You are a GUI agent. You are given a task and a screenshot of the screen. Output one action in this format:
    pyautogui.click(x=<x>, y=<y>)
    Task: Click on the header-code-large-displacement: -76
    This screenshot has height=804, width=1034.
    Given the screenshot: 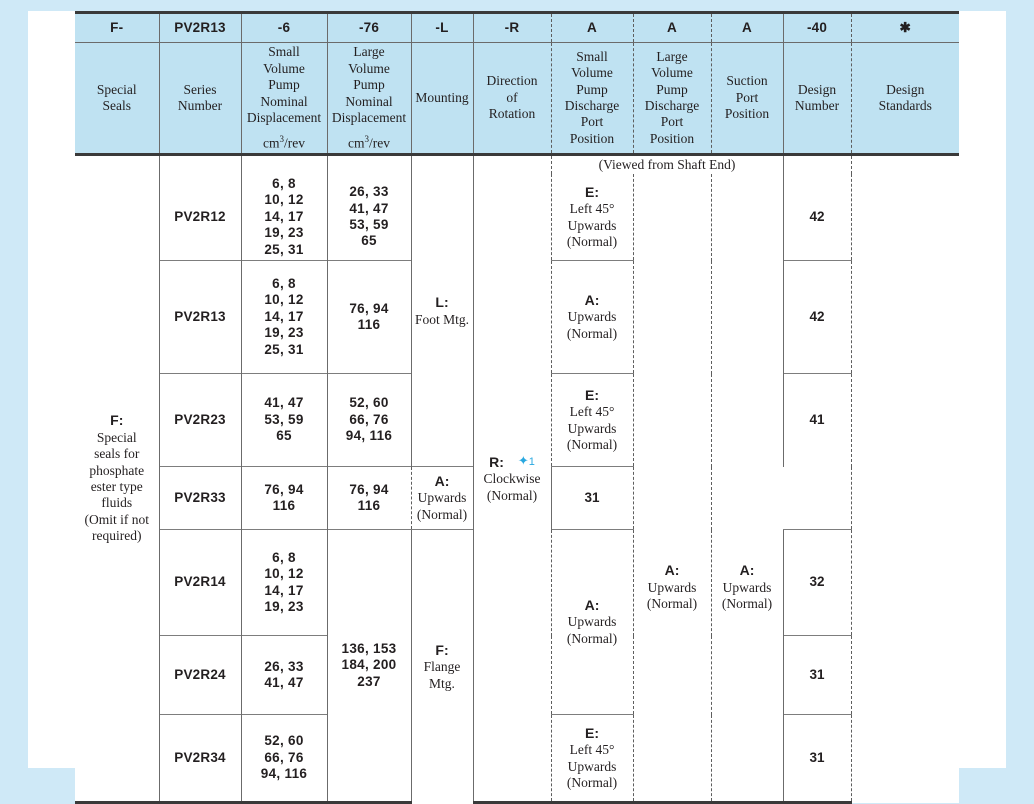 What is the action you would take?
    pyautogui.click(x=369, y=28)
    